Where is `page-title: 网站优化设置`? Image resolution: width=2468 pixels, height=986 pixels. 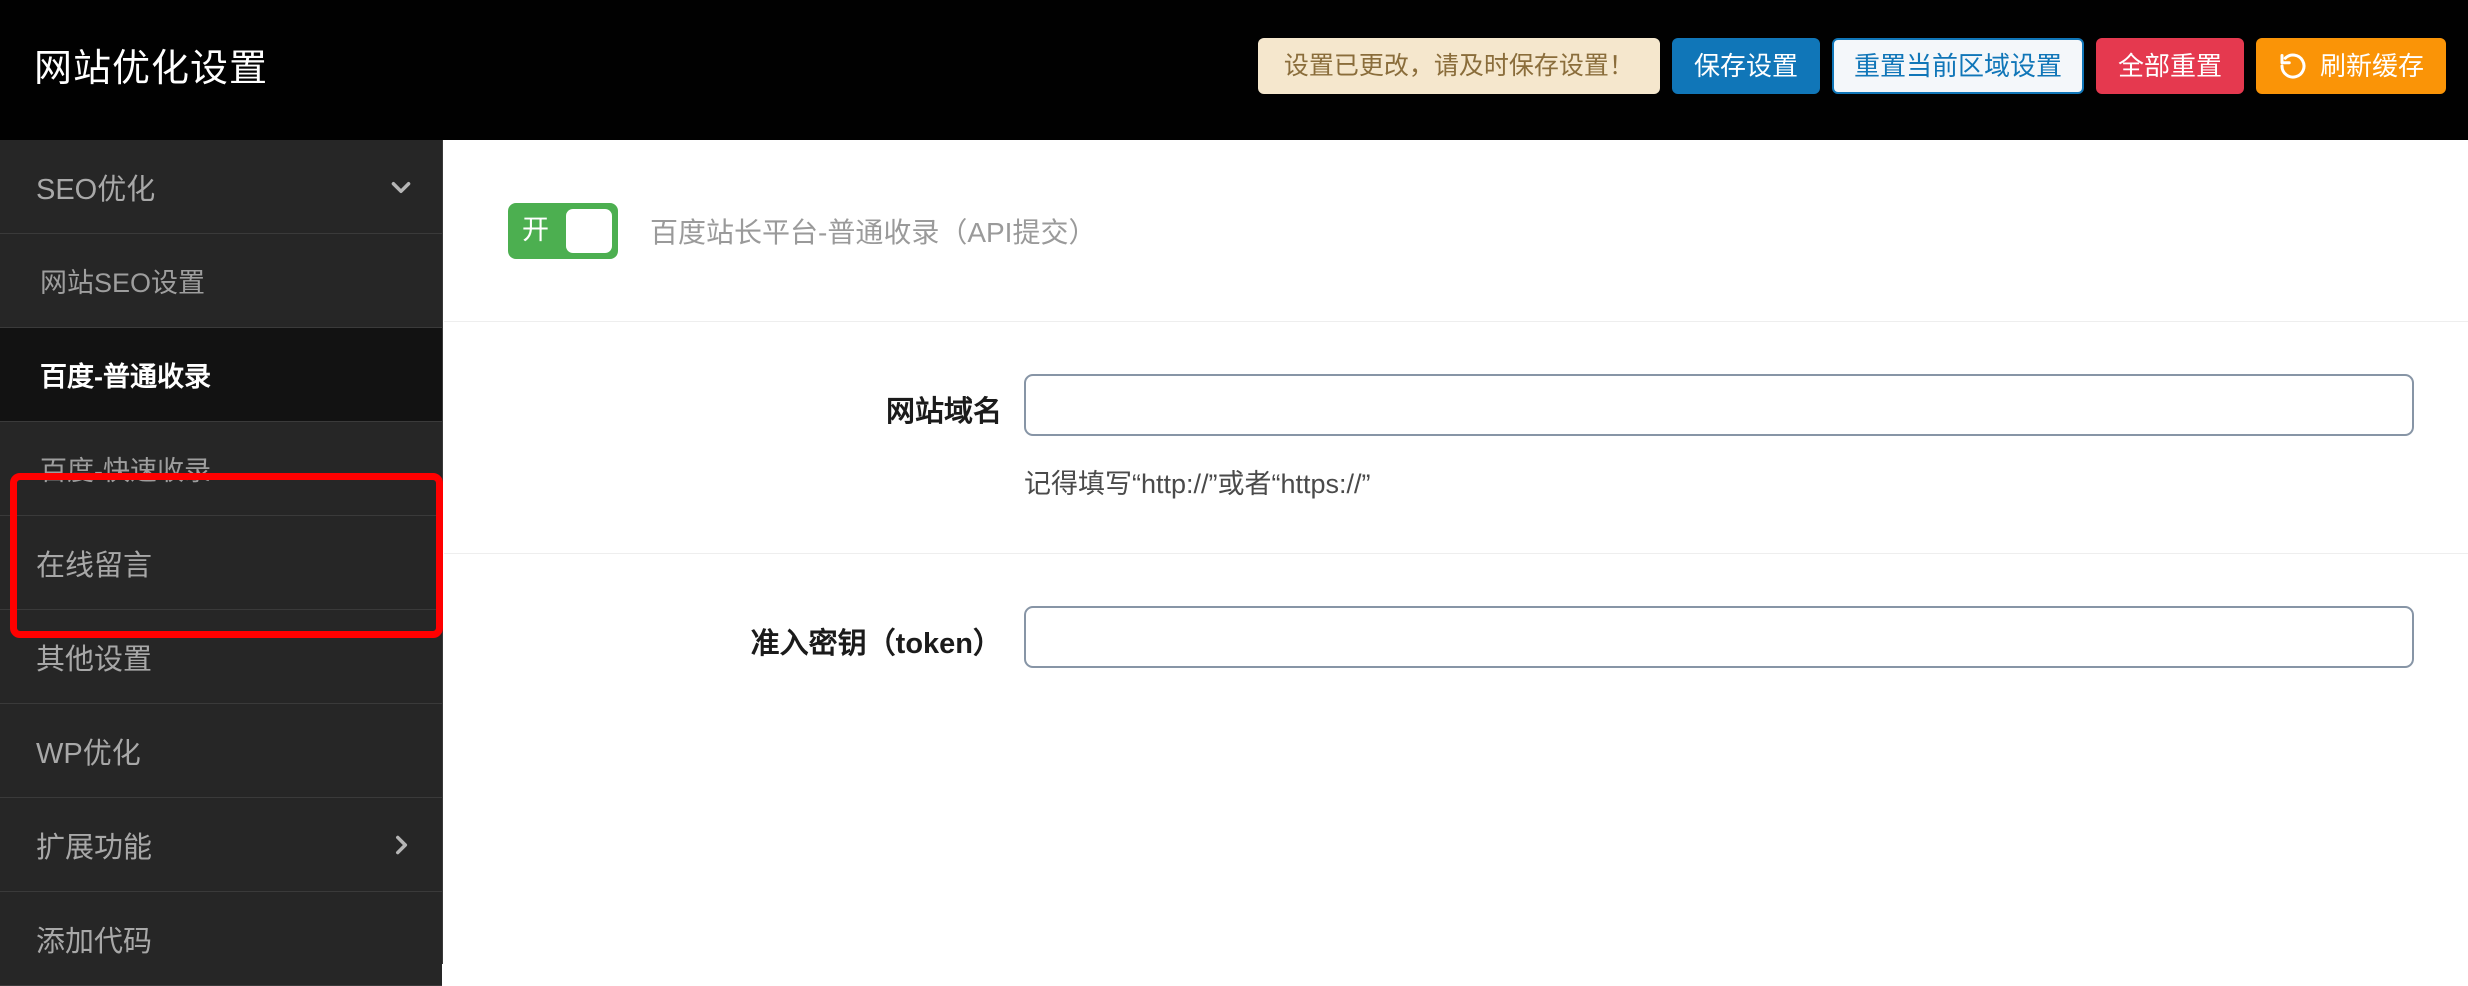 page-title: 网站优化设置 is located at coordinates (151, 69).